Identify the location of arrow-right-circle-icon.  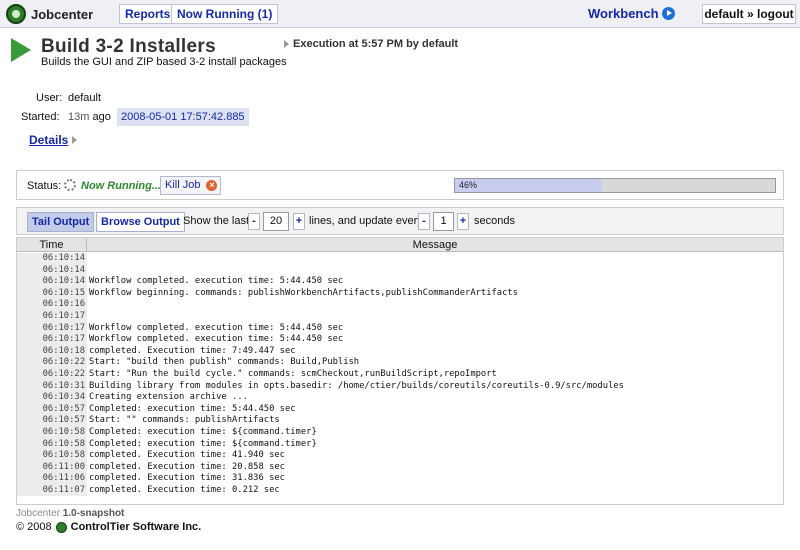
(668, 13).